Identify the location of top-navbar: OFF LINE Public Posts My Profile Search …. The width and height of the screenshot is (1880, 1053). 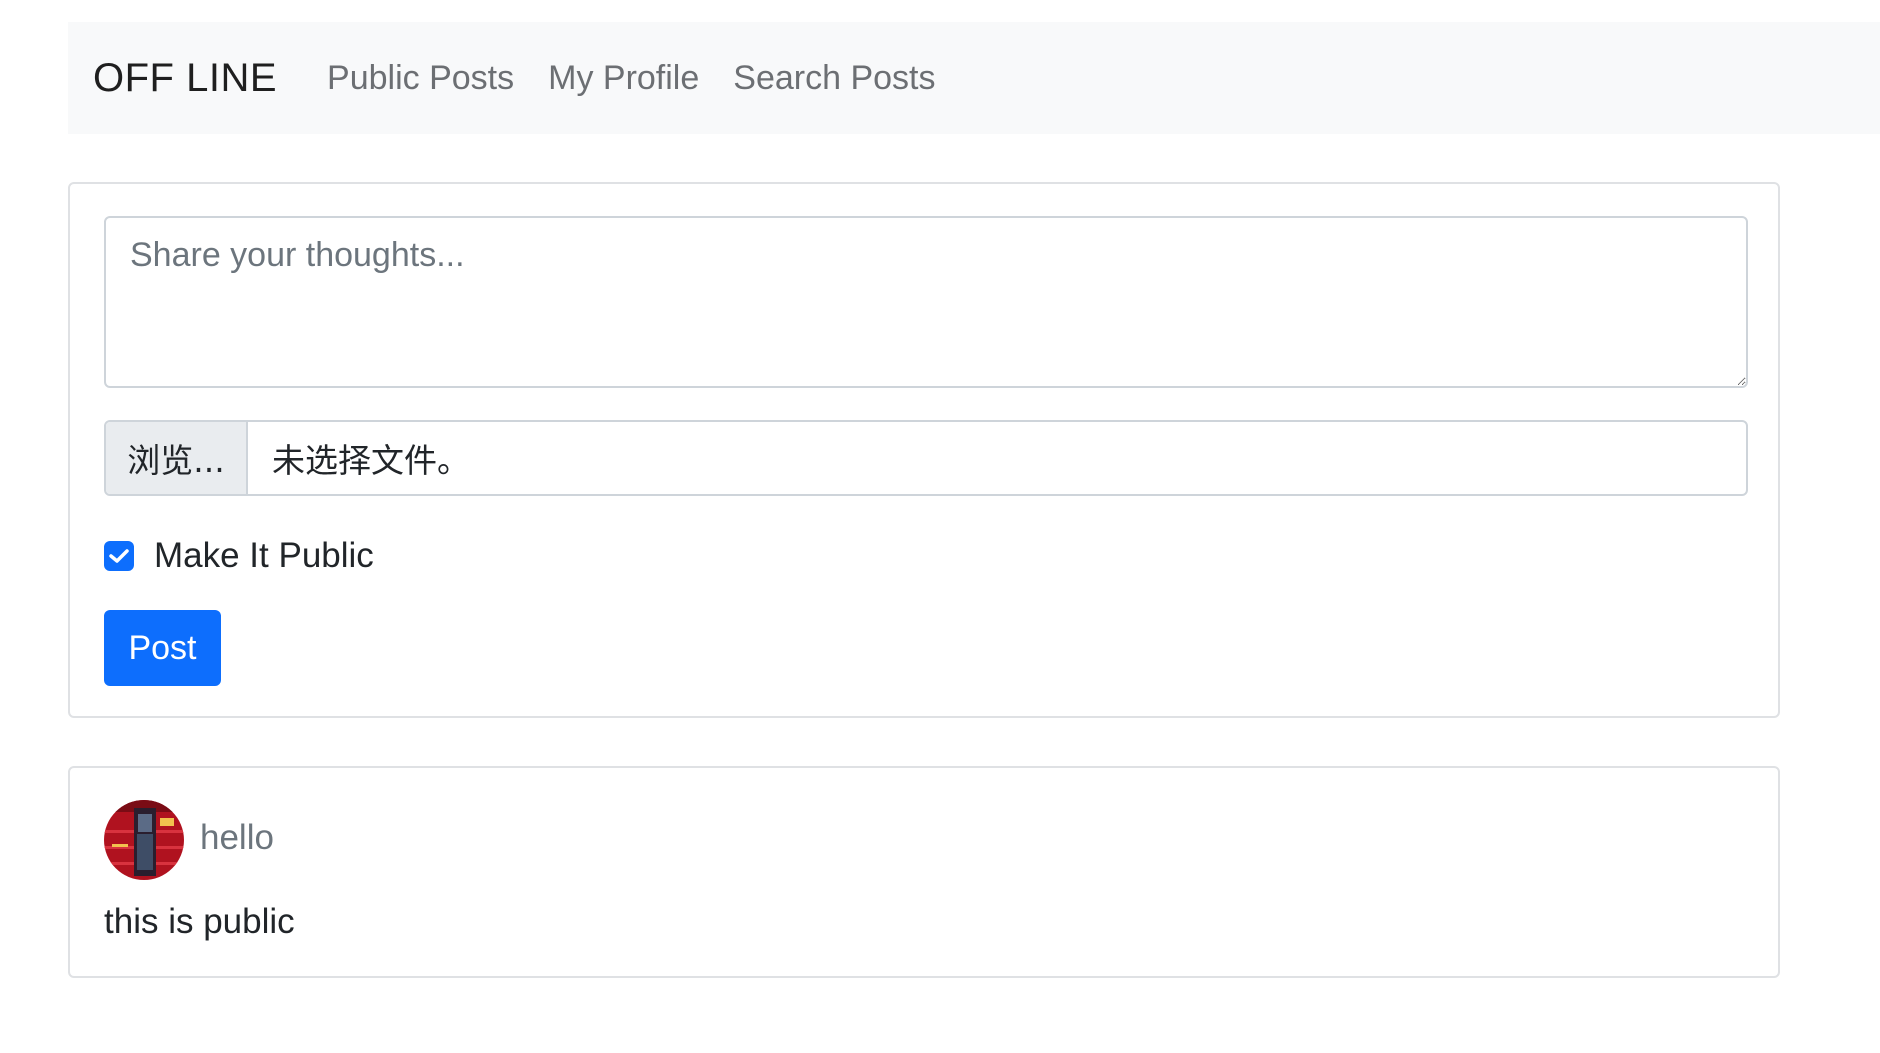
(974, 78).